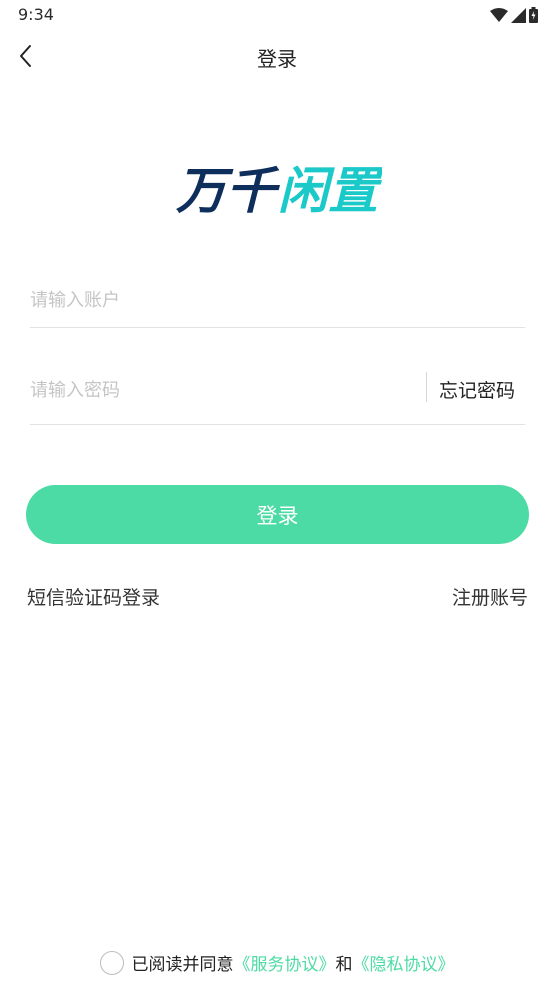  I want to click on password-field-row: 忘记密码, so click(277, 390).